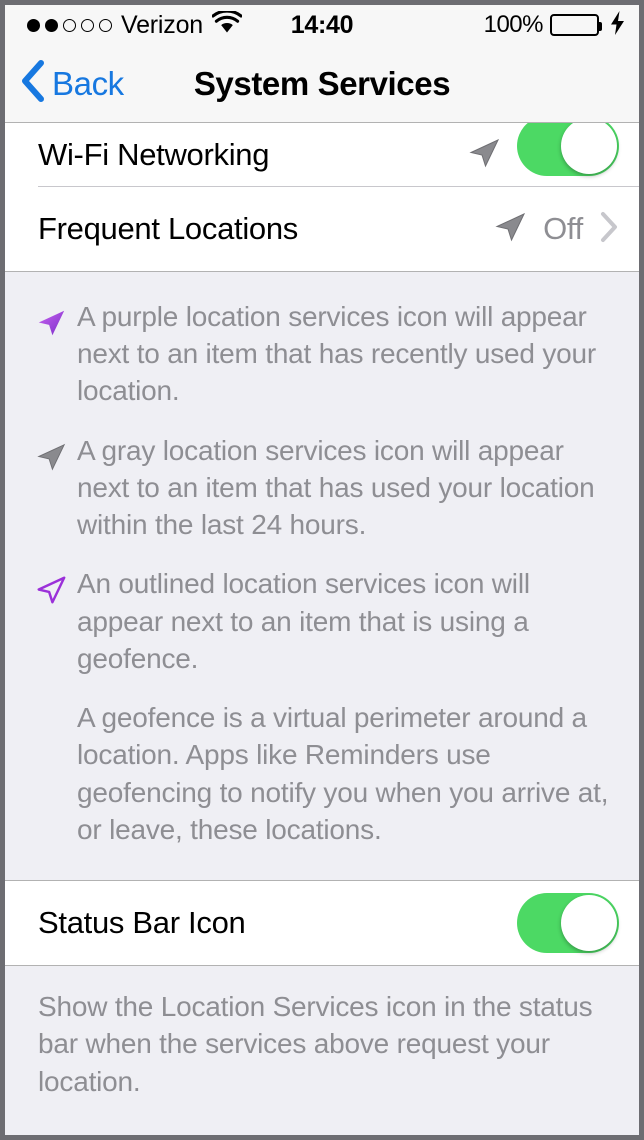 This screenshot has height=1140, width=644. What do you see at coordinates (322, 25) in the screenshot?
I see `status-bar: Verizon 14:40 100%` at bounding box center [322, 25].